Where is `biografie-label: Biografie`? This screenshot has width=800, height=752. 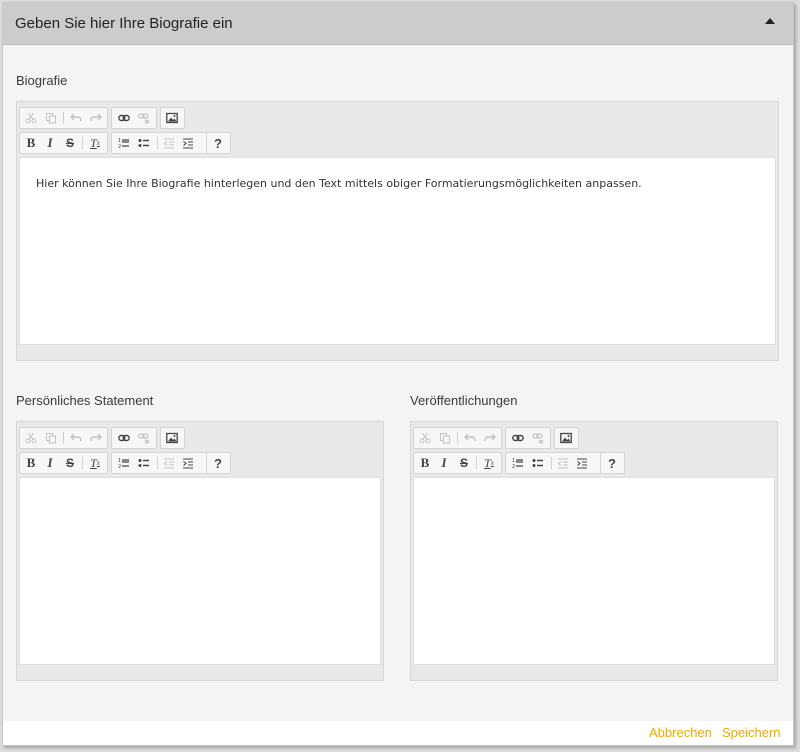 biografie-label: Biografie is located at coordinates (42, 80).